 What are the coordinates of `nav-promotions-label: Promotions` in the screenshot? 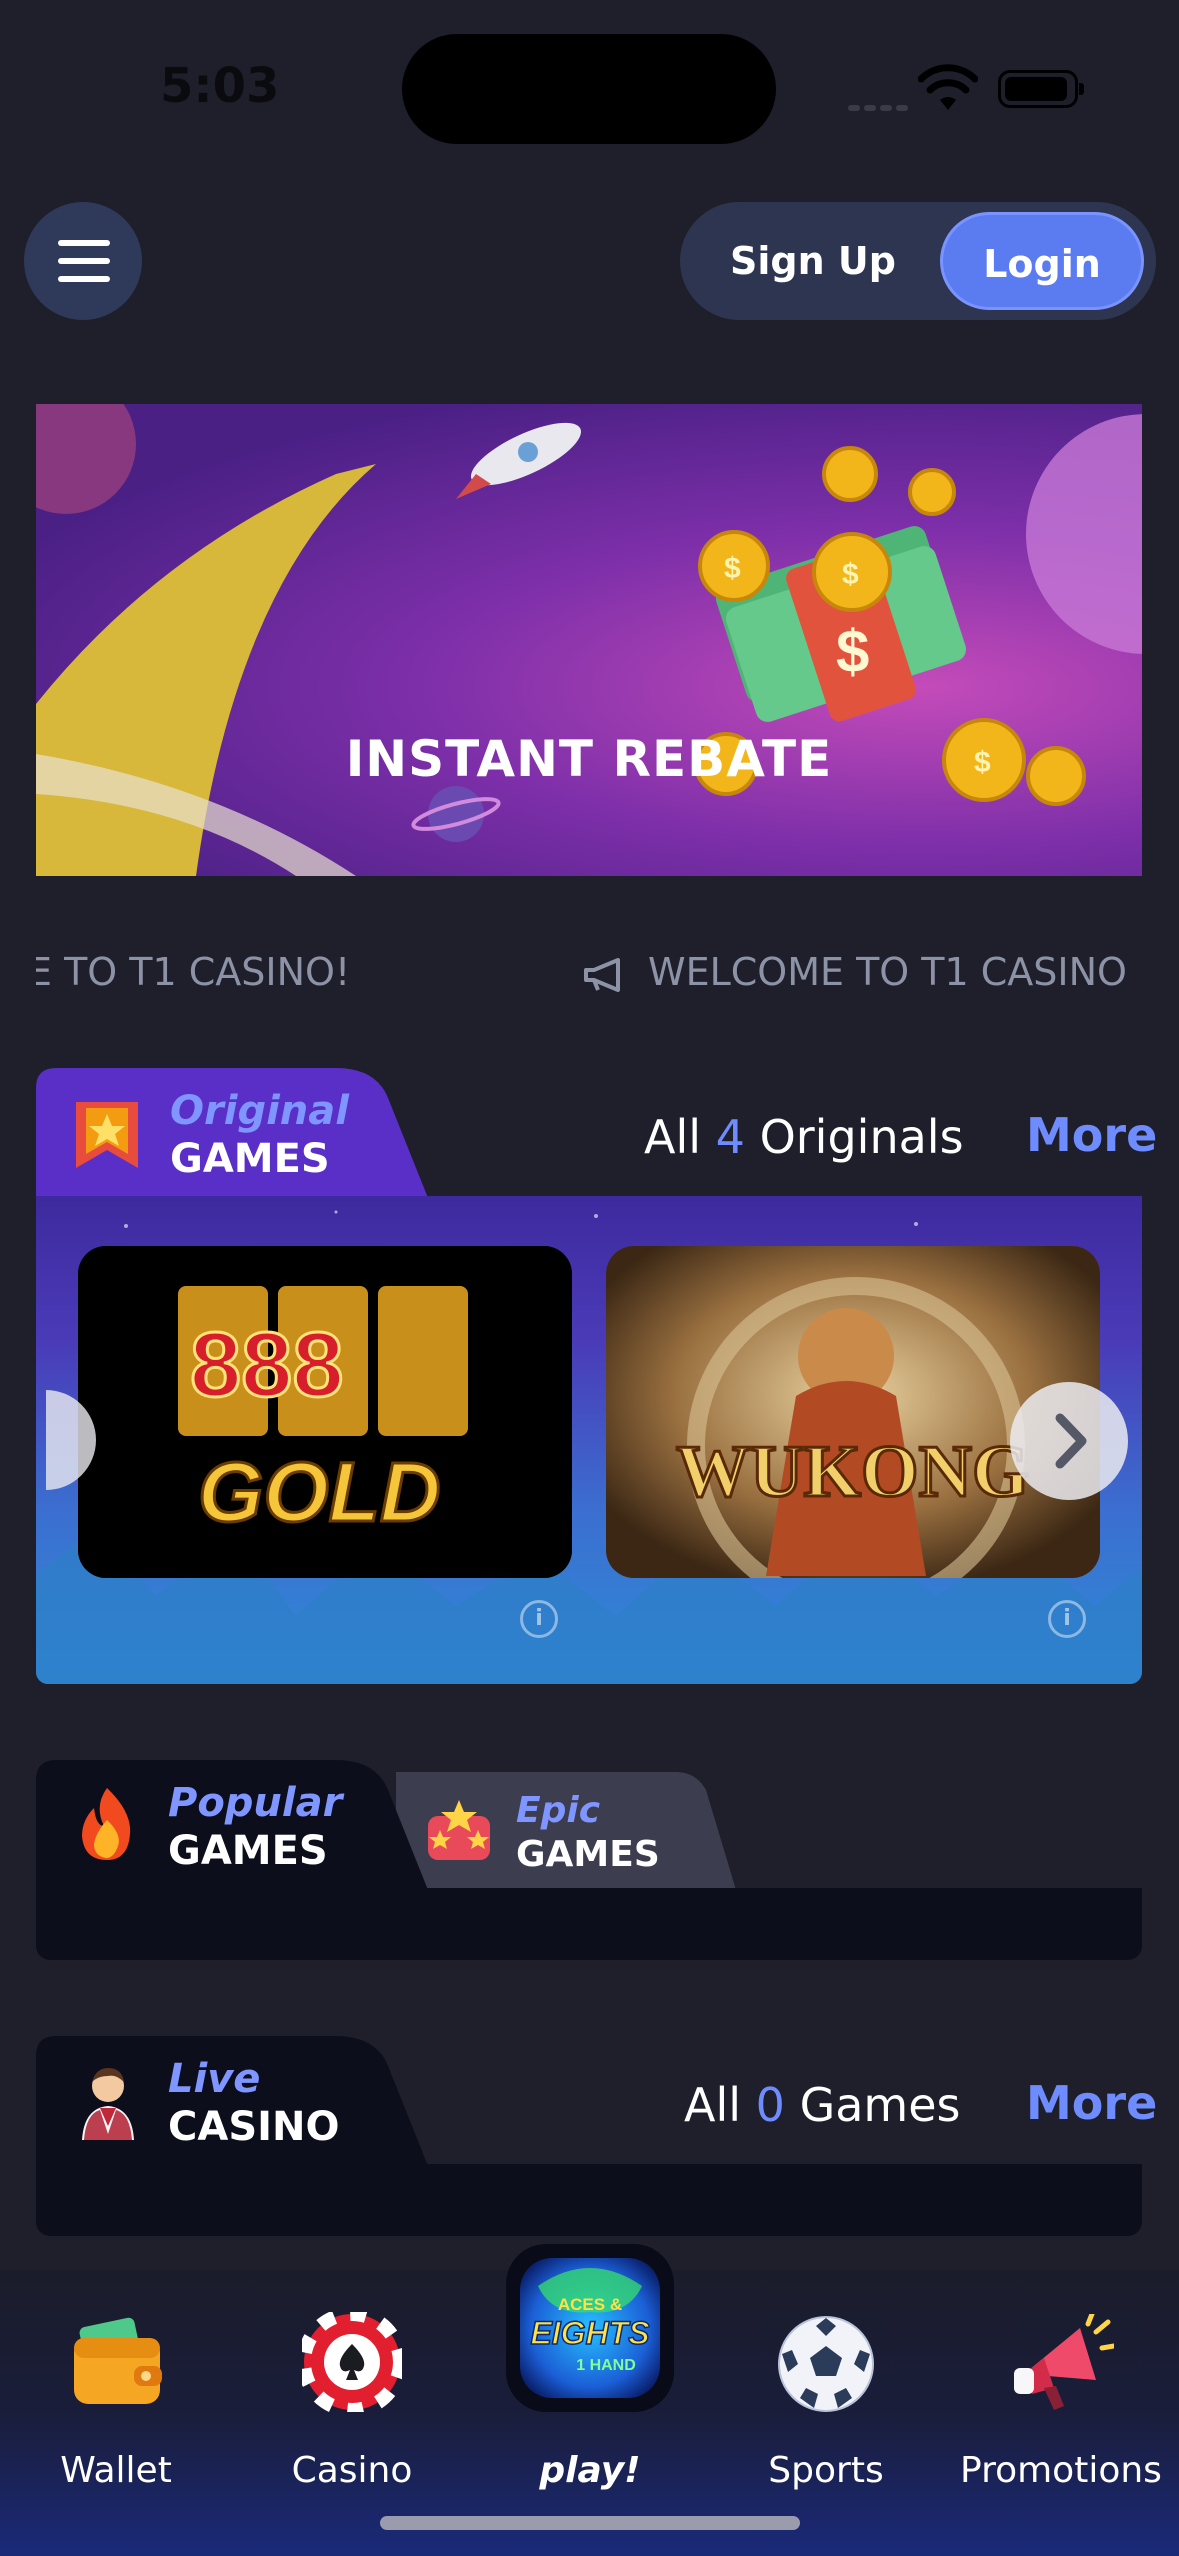 It's located at (1061, 2470).